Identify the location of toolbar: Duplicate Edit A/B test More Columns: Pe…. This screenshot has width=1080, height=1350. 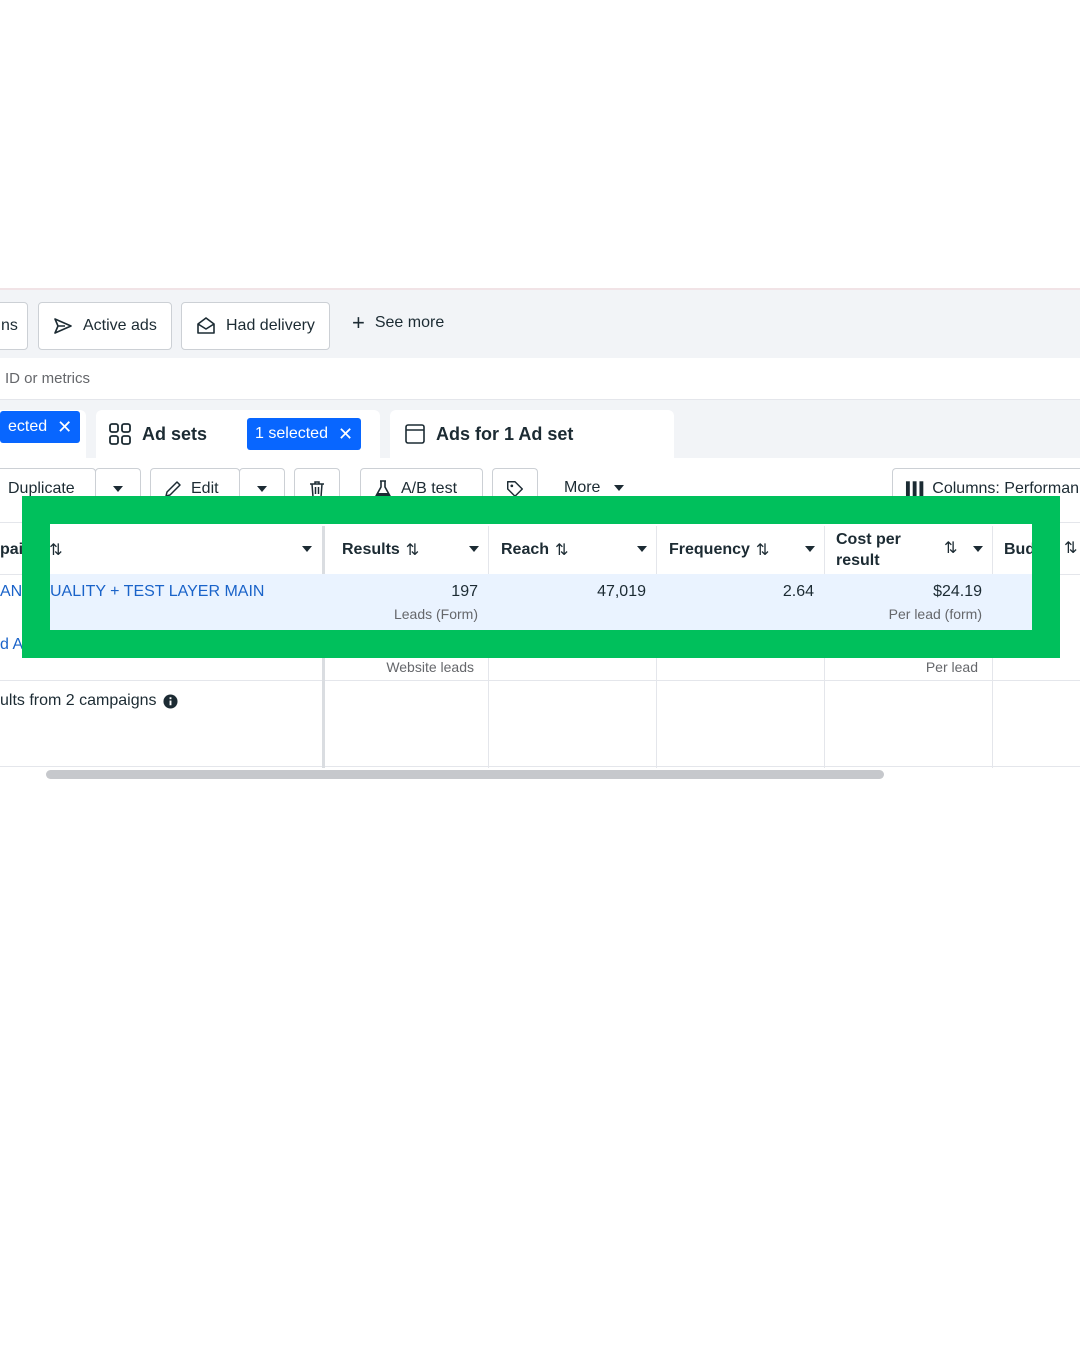
(540, 483).